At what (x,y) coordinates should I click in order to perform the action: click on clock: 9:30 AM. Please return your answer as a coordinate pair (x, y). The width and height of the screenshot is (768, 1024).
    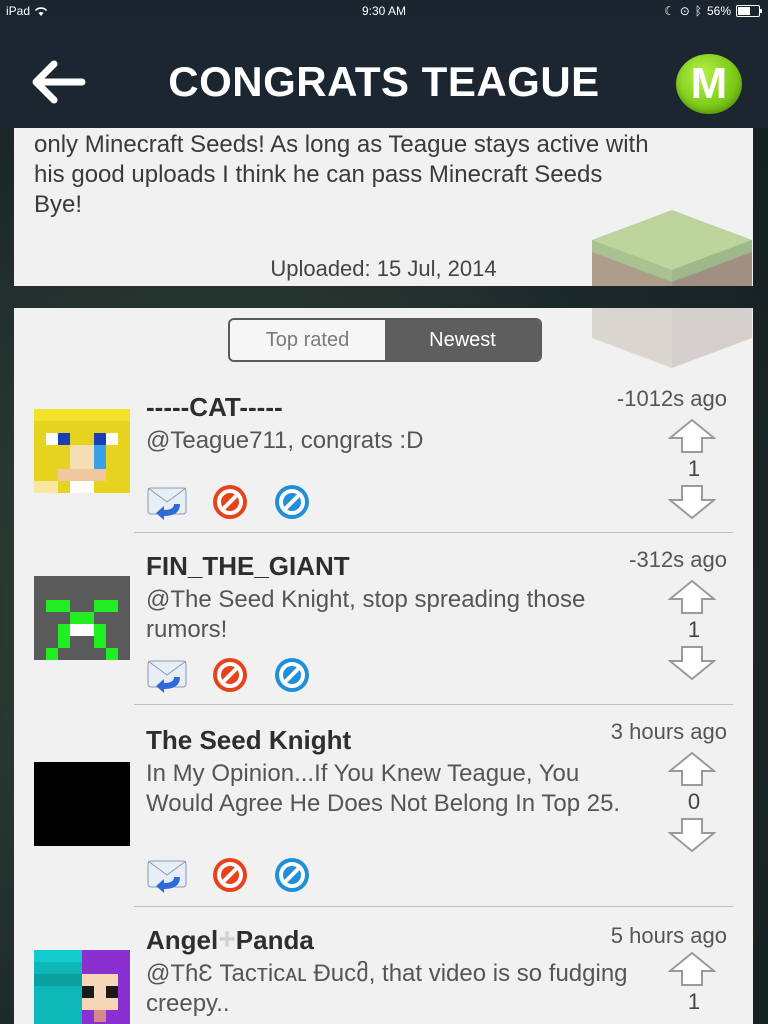
    Looking at the image, I should click on (384, 11).